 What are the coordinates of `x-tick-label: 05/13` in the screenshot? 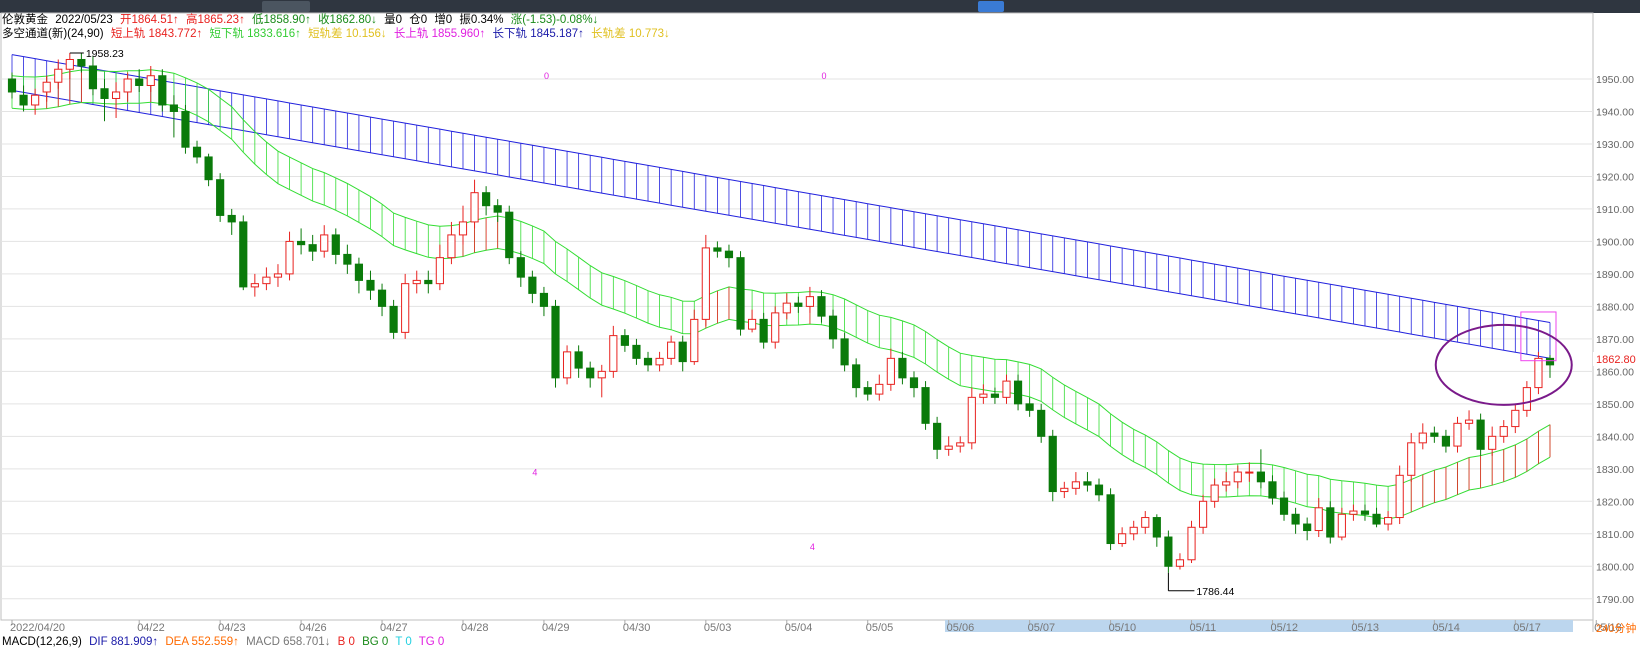 It's located at (1365, 628).